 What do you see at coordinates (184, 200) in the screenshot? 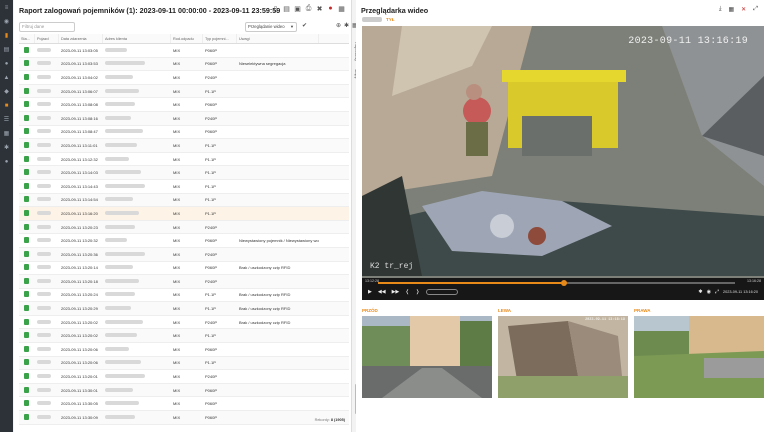
I see `table-row: 2023-09-11 13:14:54 MIX P1.1P` at bounding box center [184, 200].